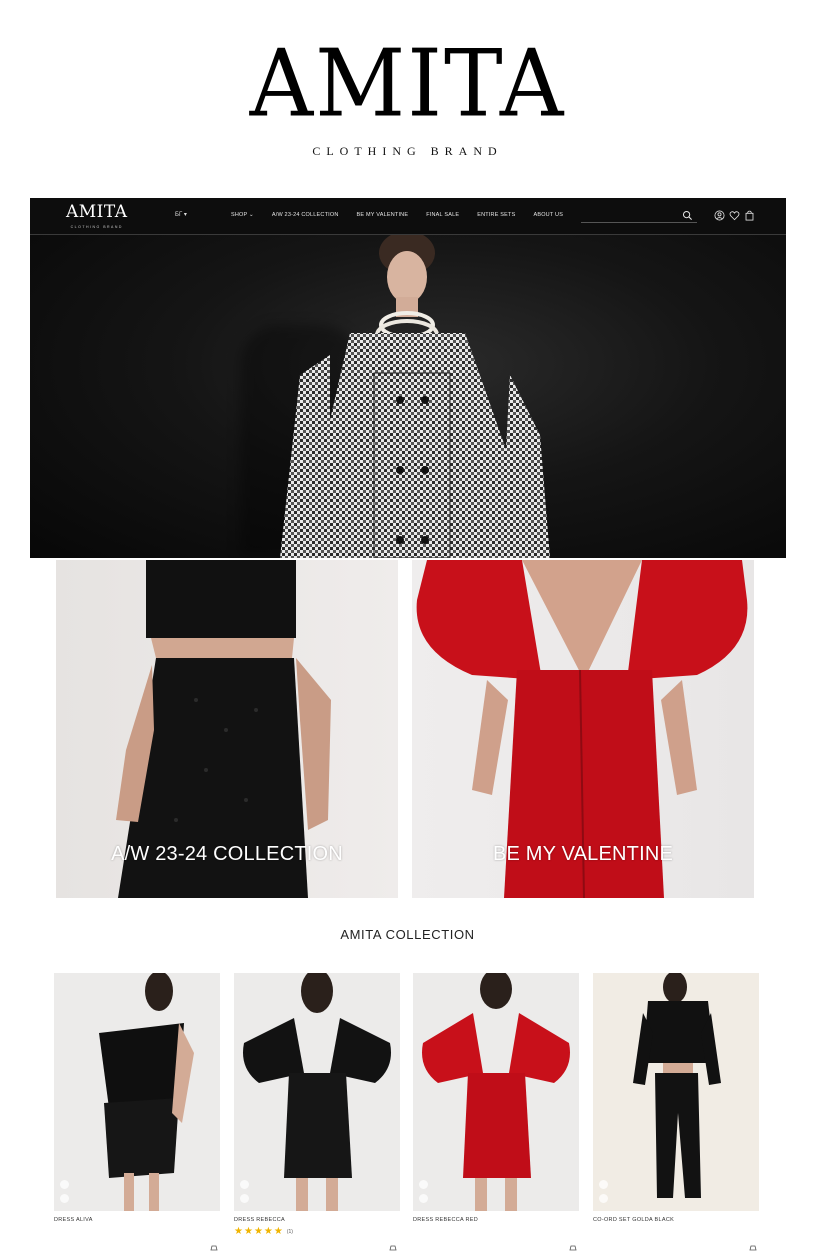  I want to click on brand-logo: AMITA CLOTHING BRAND, so click(407, 94).